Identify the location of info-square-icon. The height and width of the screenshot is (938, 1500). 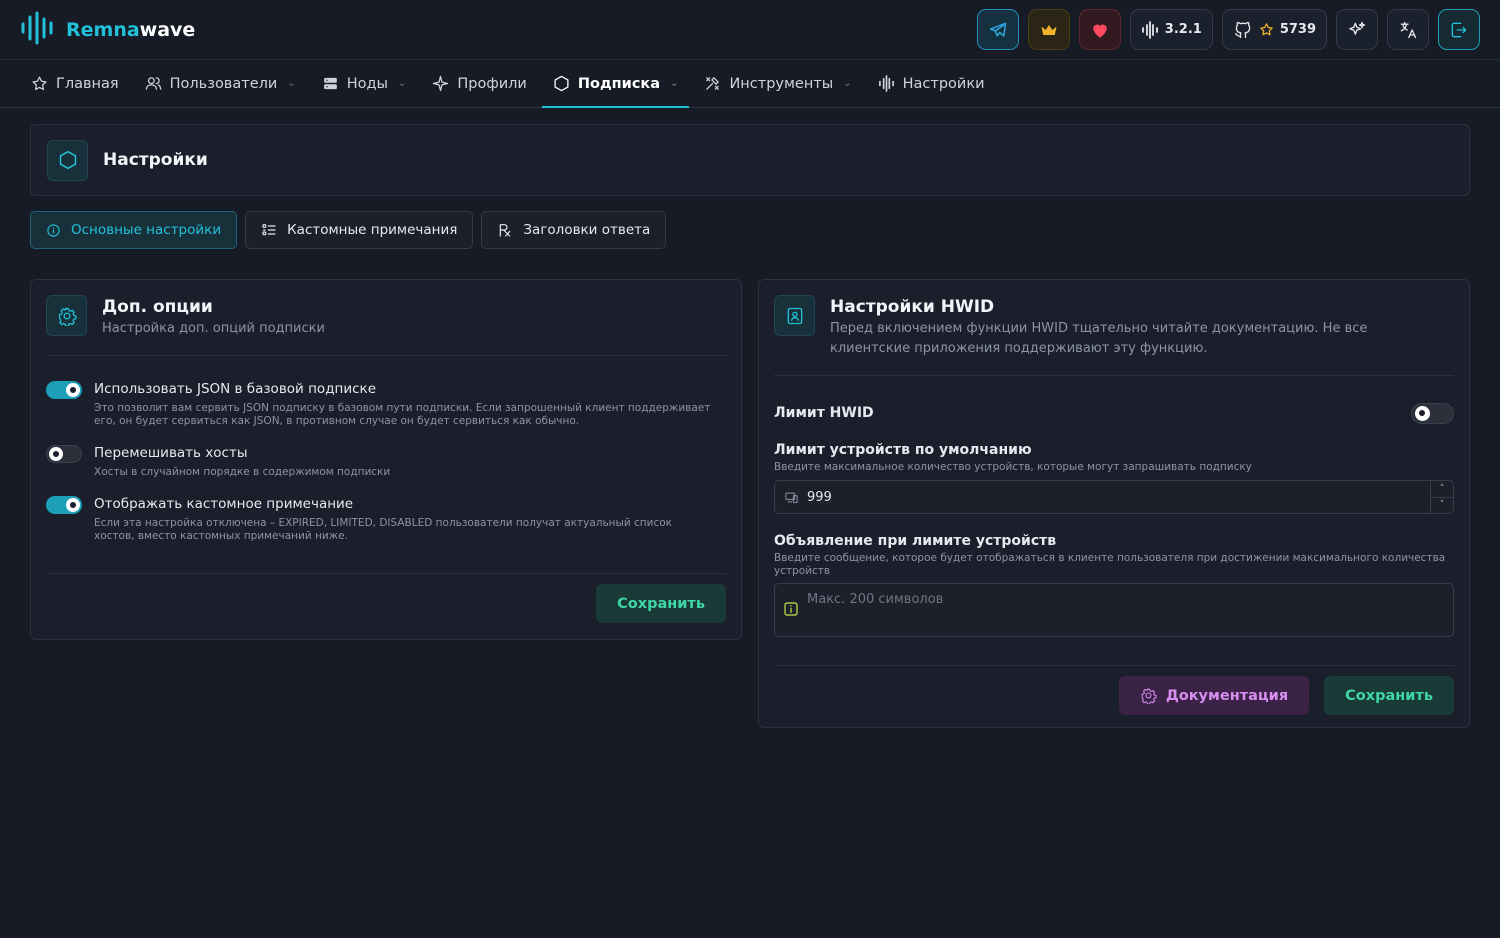
(791, 609).